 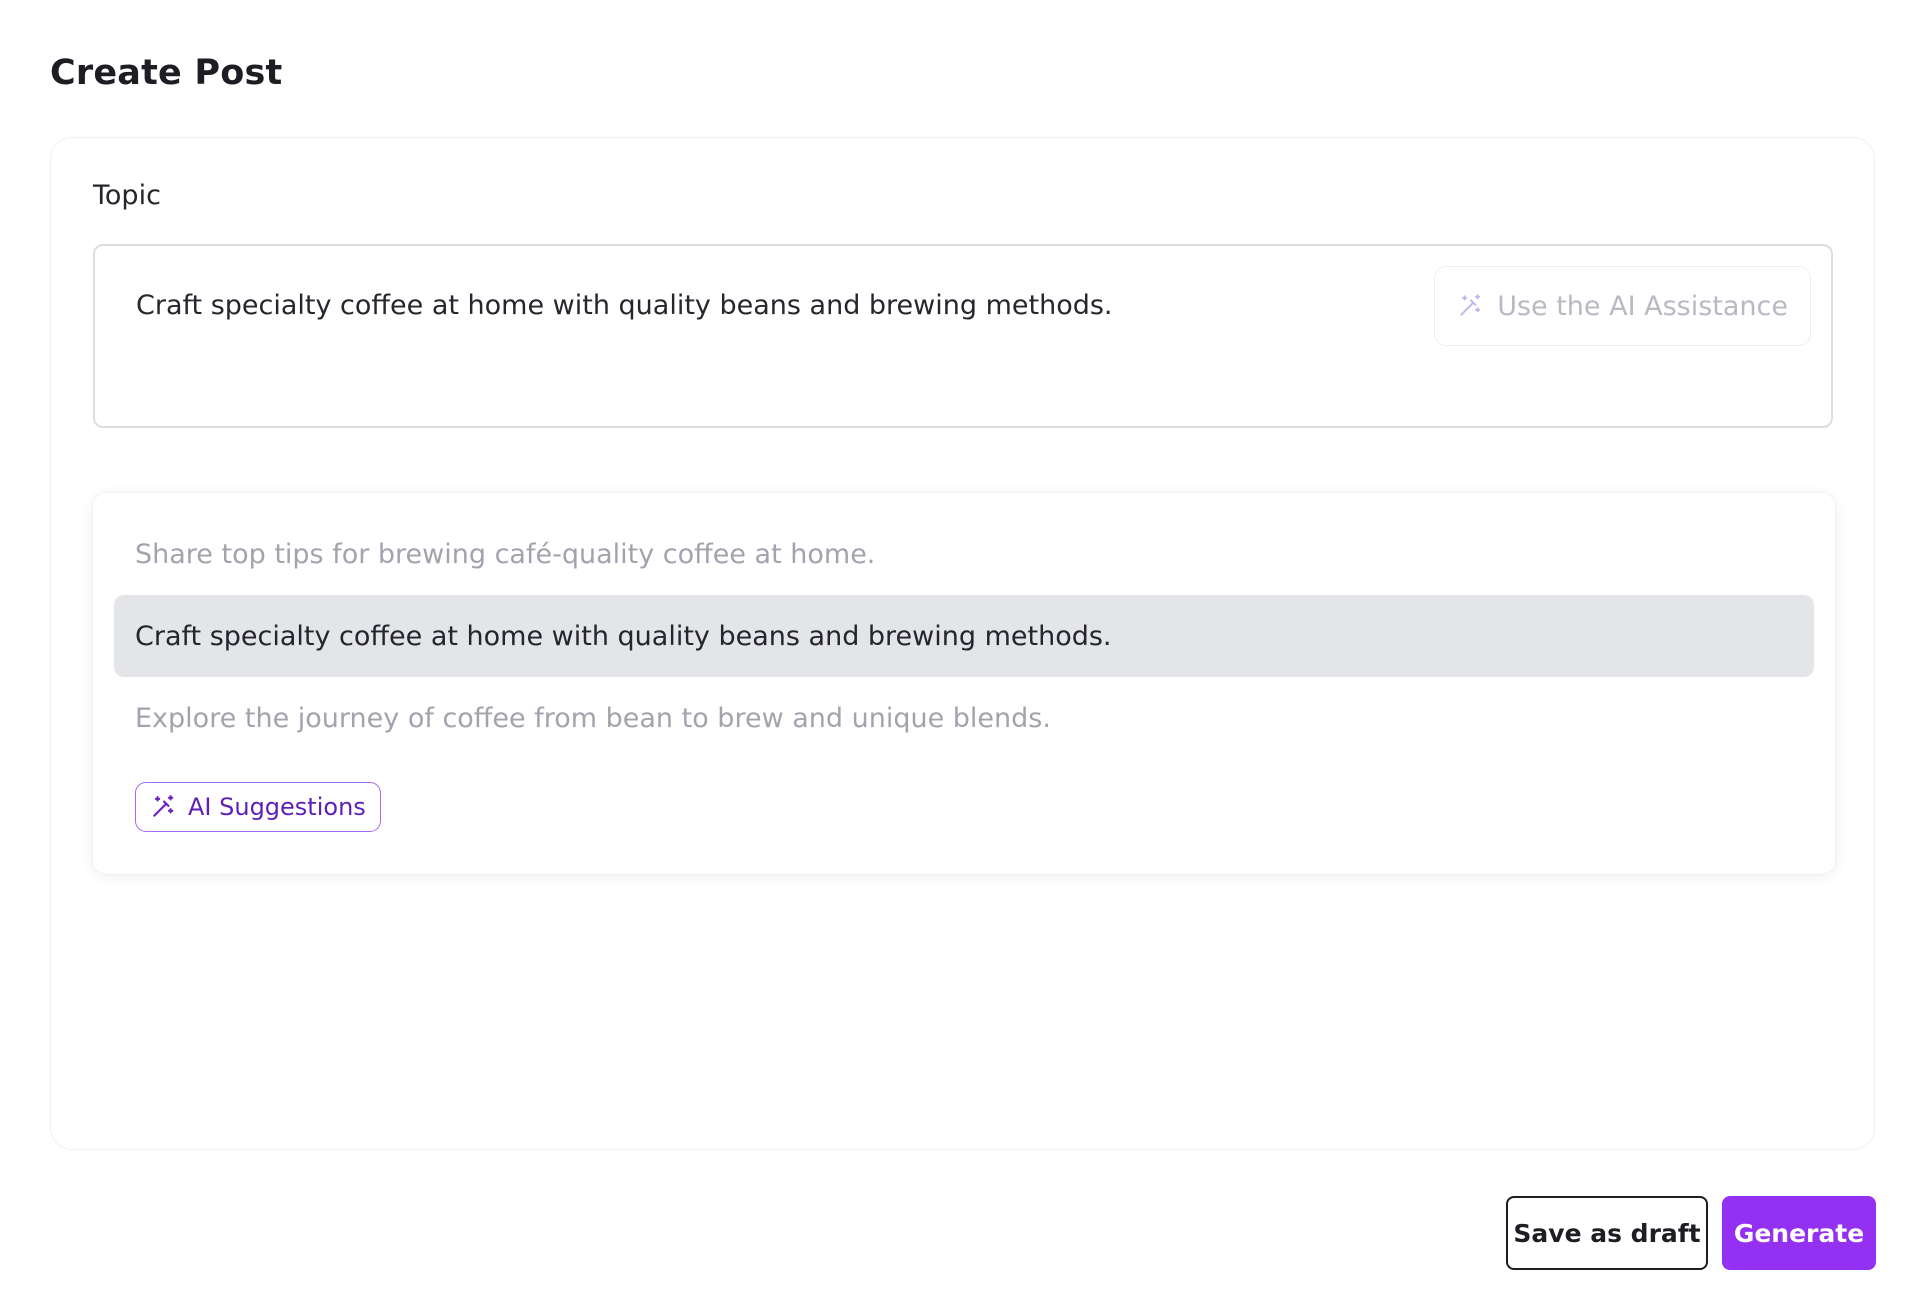 I want to click on use-ai-assistance-label: Use the AI Assistance, so click(x=1642, y=306).